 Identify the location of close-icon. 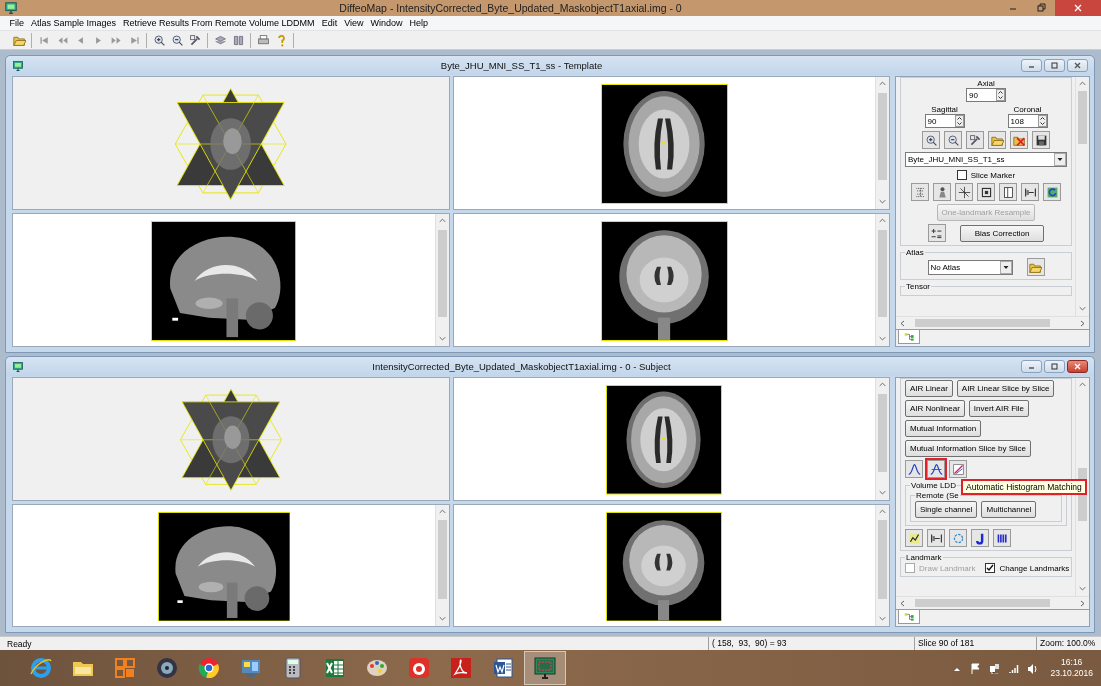
(1077, 366).